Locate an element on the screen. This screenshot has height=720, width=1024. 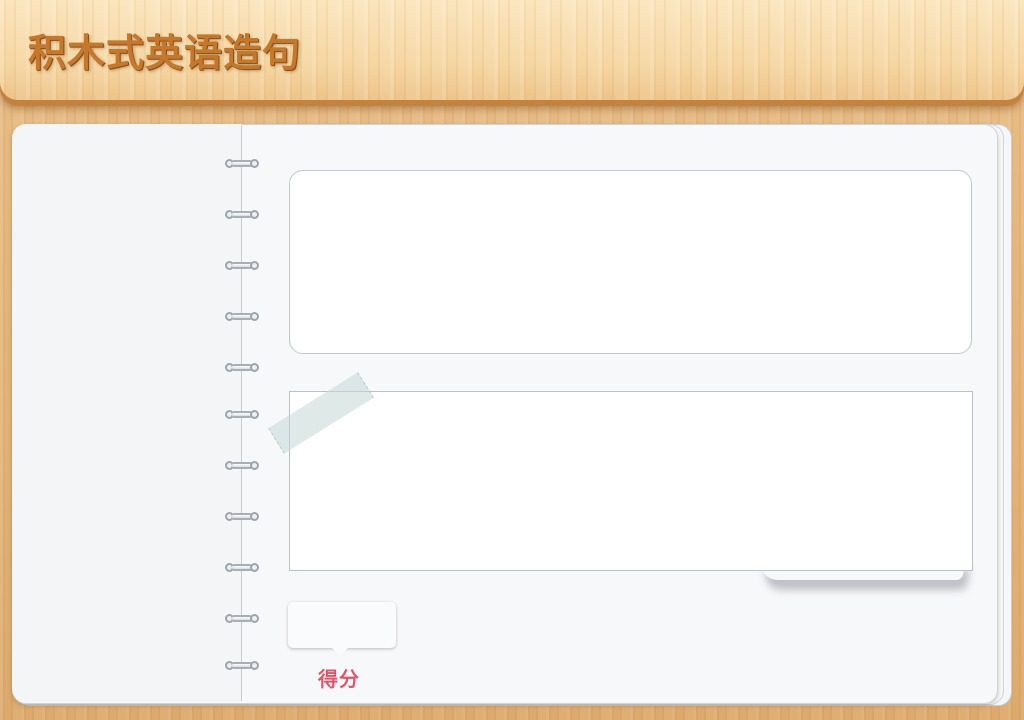
header-board: 积木式英语造句 is located at coordinates (512, 50).